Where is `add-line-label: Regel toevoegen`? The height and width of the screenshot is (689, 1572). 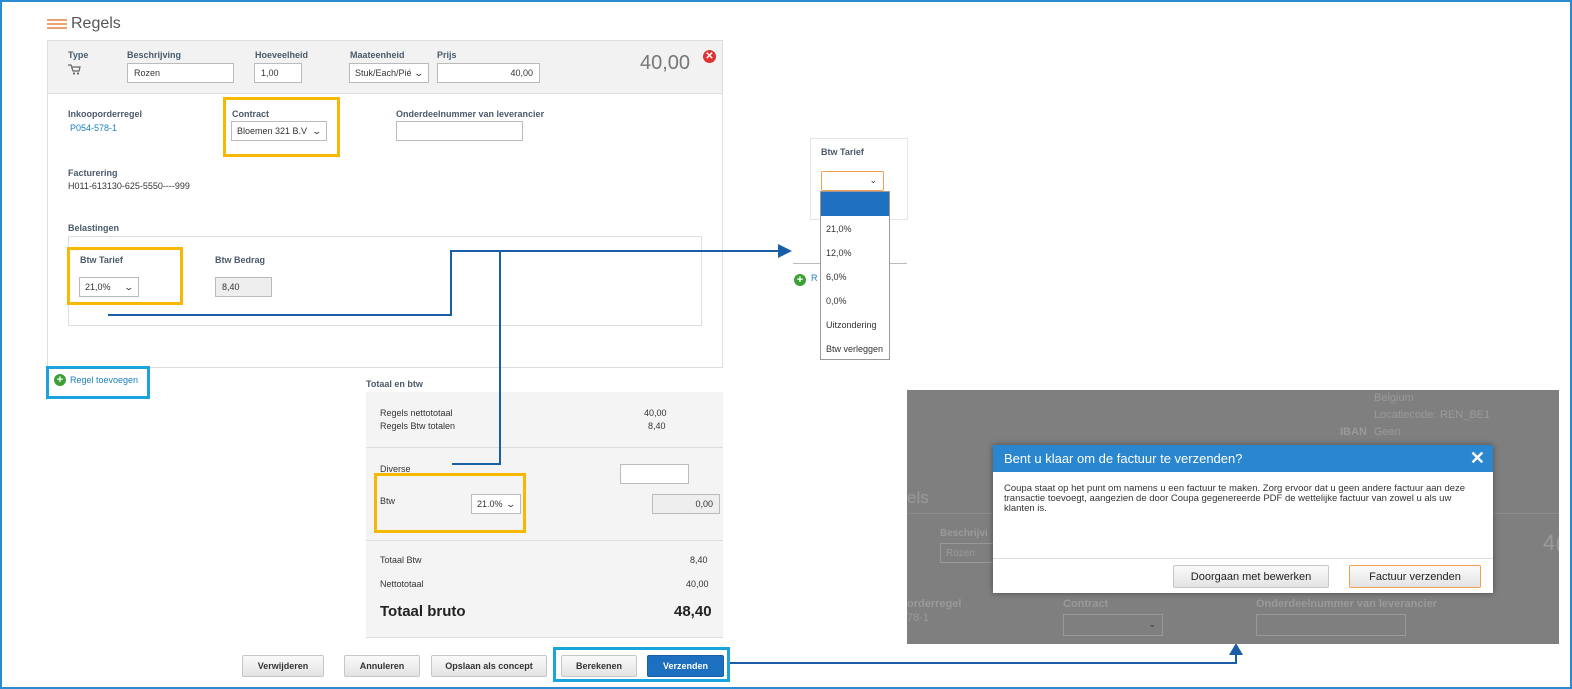
add-line-label: Regel toevoegen is located at coordinates (104, 380).